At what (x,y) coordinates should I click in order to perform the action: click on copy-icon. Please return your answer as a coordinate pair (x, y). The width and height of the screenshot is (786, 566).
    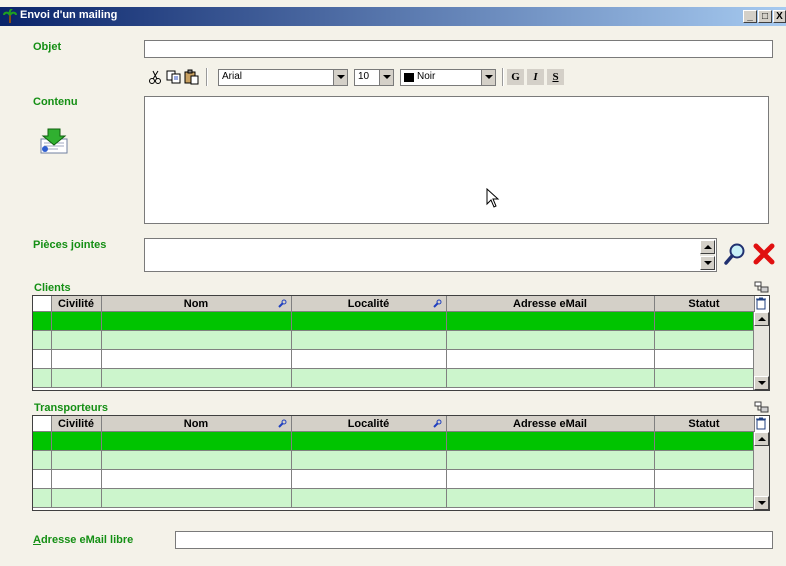
    Looking at the image, I should click on (173, 77).